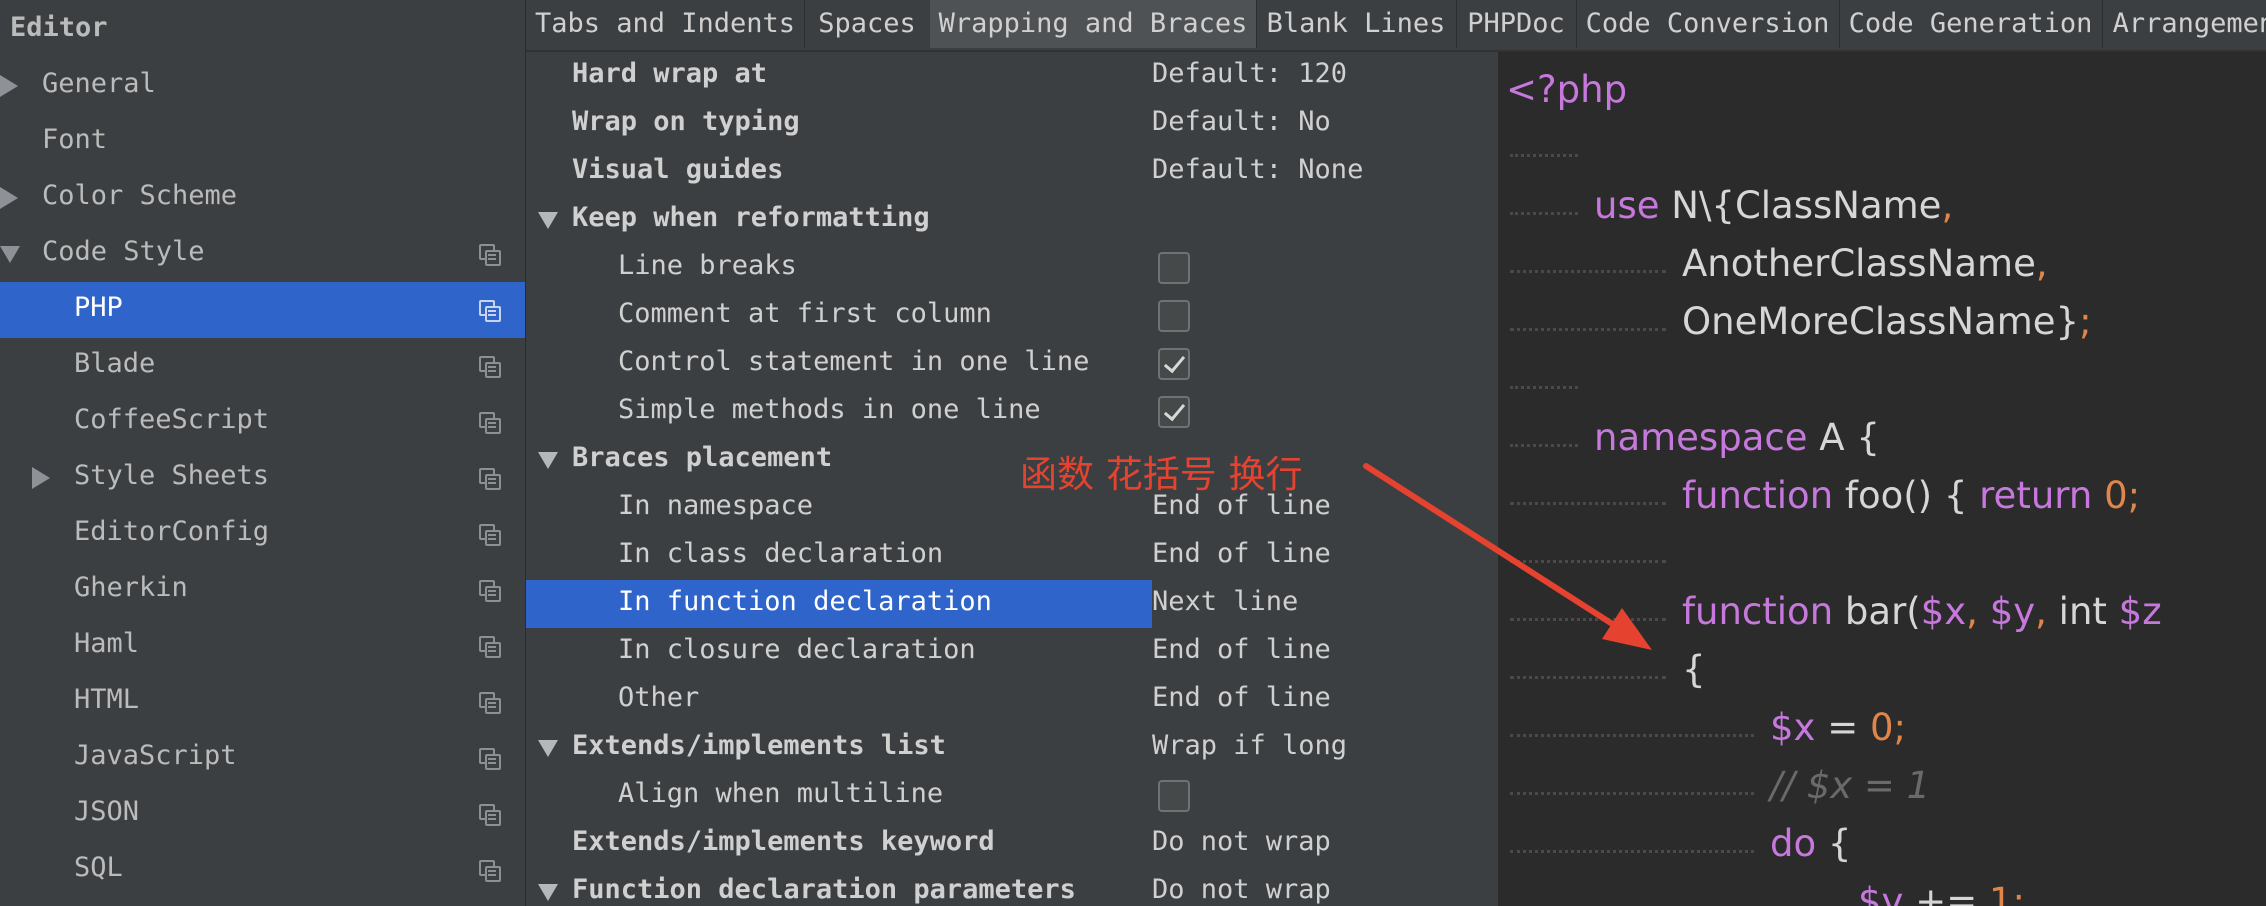  Describe the element at coordinates (1249, 73) in the screenshot. I see `setting-value: Default: 120` at that location.